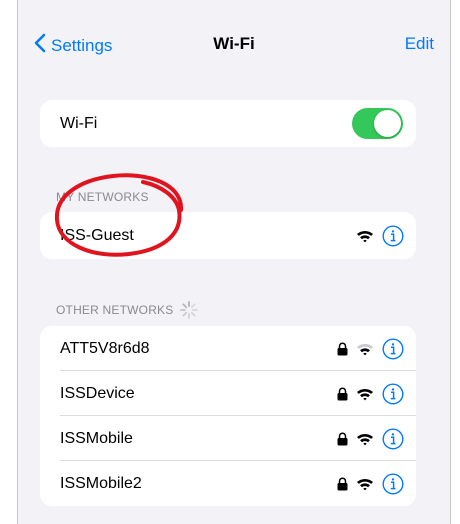 The image size is (460, 524). I want to click on my-networks-header: MY NETWORKS, so click(102, 197).